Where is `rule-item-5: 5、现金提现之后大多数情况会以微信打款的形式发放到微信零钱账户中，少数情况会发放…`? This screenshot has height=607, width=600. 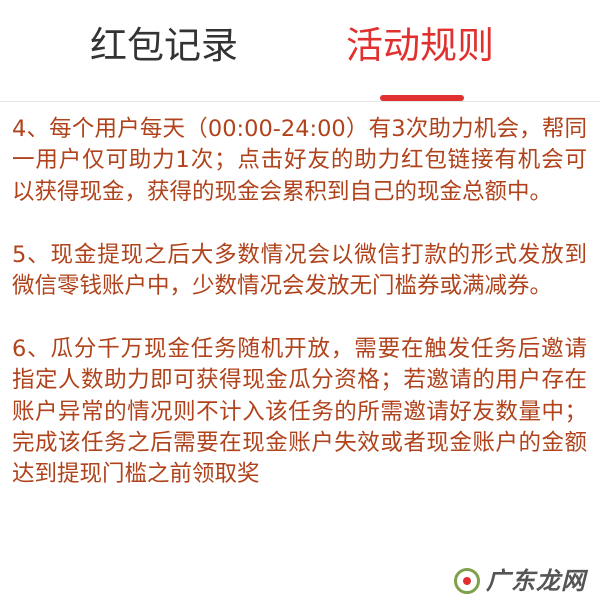 rule-item-5: 5、现金提现之后大多数情况会以微信打款的形式发放到微信零钱账户中，少数情况会发放… is located at coordinates (299, 270).